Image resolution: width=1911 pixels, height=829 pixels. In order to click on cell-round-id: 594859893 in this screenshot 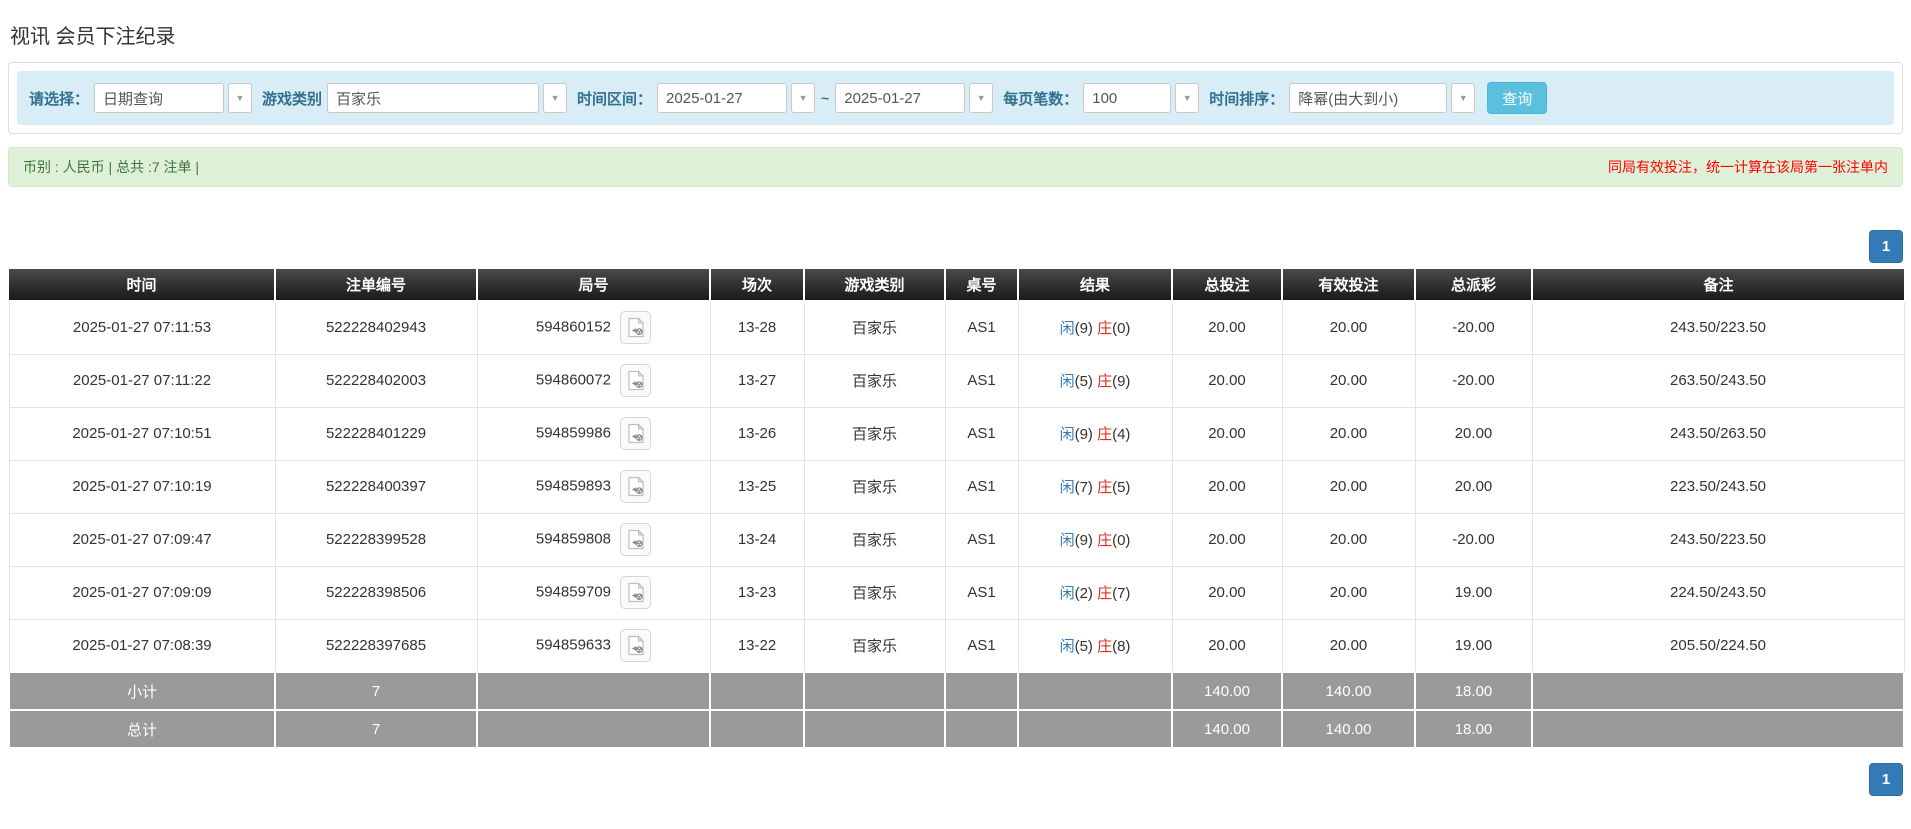, I will do `click(593, 486)`.